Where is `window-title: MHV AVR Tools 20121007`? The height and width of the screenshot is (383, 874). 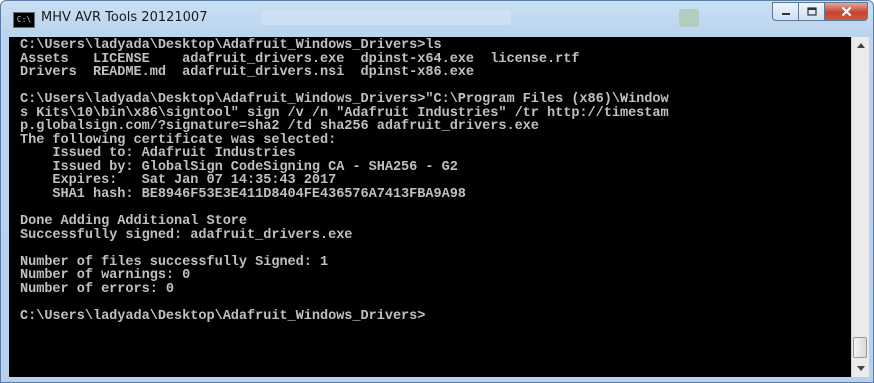
window-title: MHV AVR Tools 20121007 is located at coordinates (124, 17).